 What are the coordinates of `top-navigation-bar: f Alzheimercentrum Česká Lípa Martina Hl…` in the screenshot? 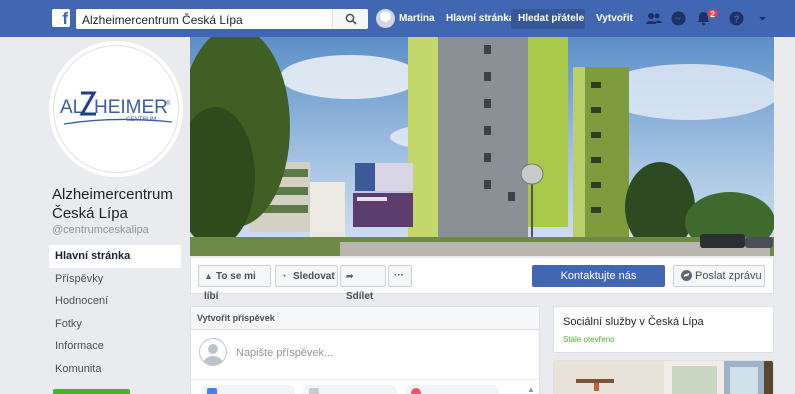 It's located at (397, 18).